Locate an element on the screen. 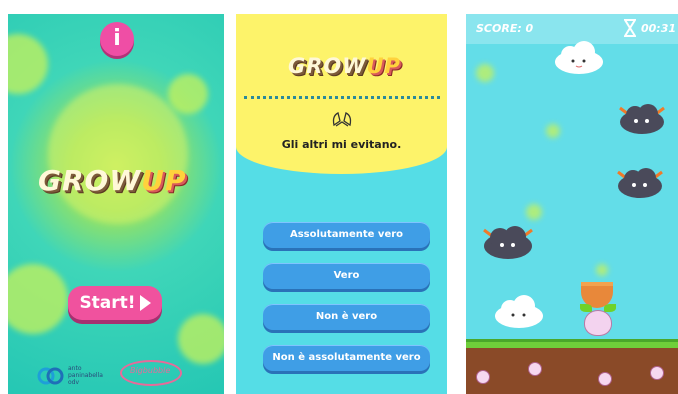  start-button: Start! is located at coordinates (115, 303).